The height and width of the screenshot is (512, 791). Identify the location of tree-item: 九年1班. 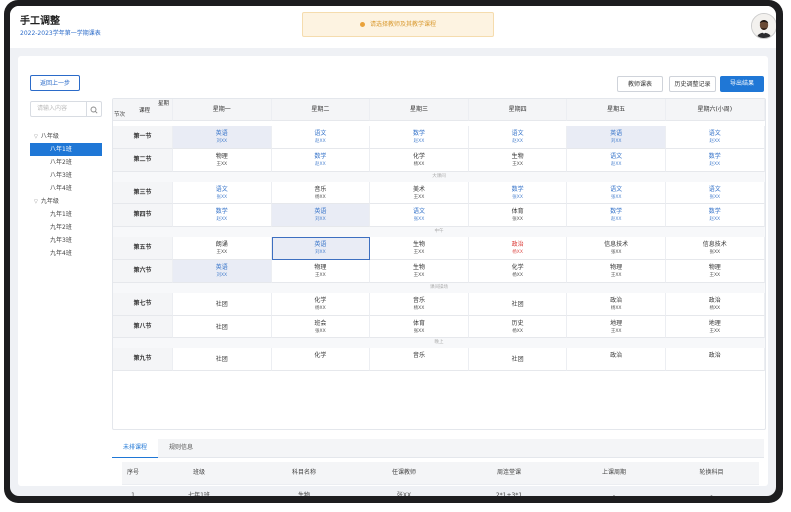
(66, 214).